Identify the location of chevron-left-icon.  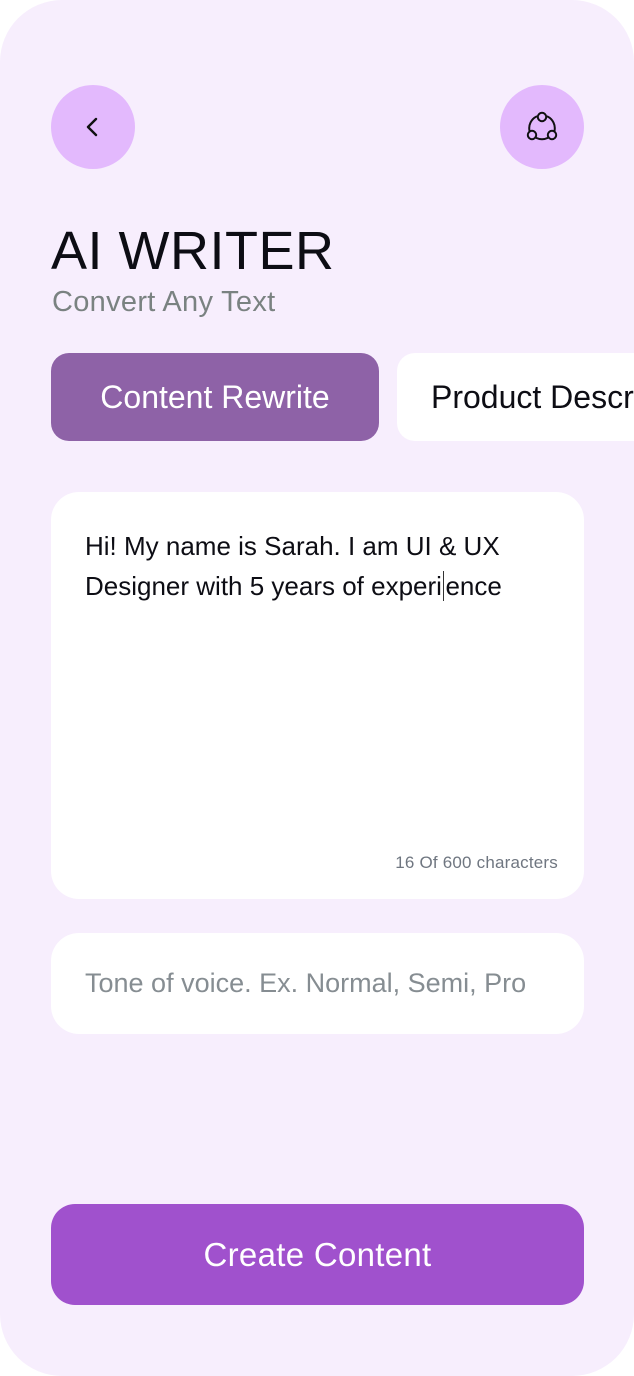
(92, 127).